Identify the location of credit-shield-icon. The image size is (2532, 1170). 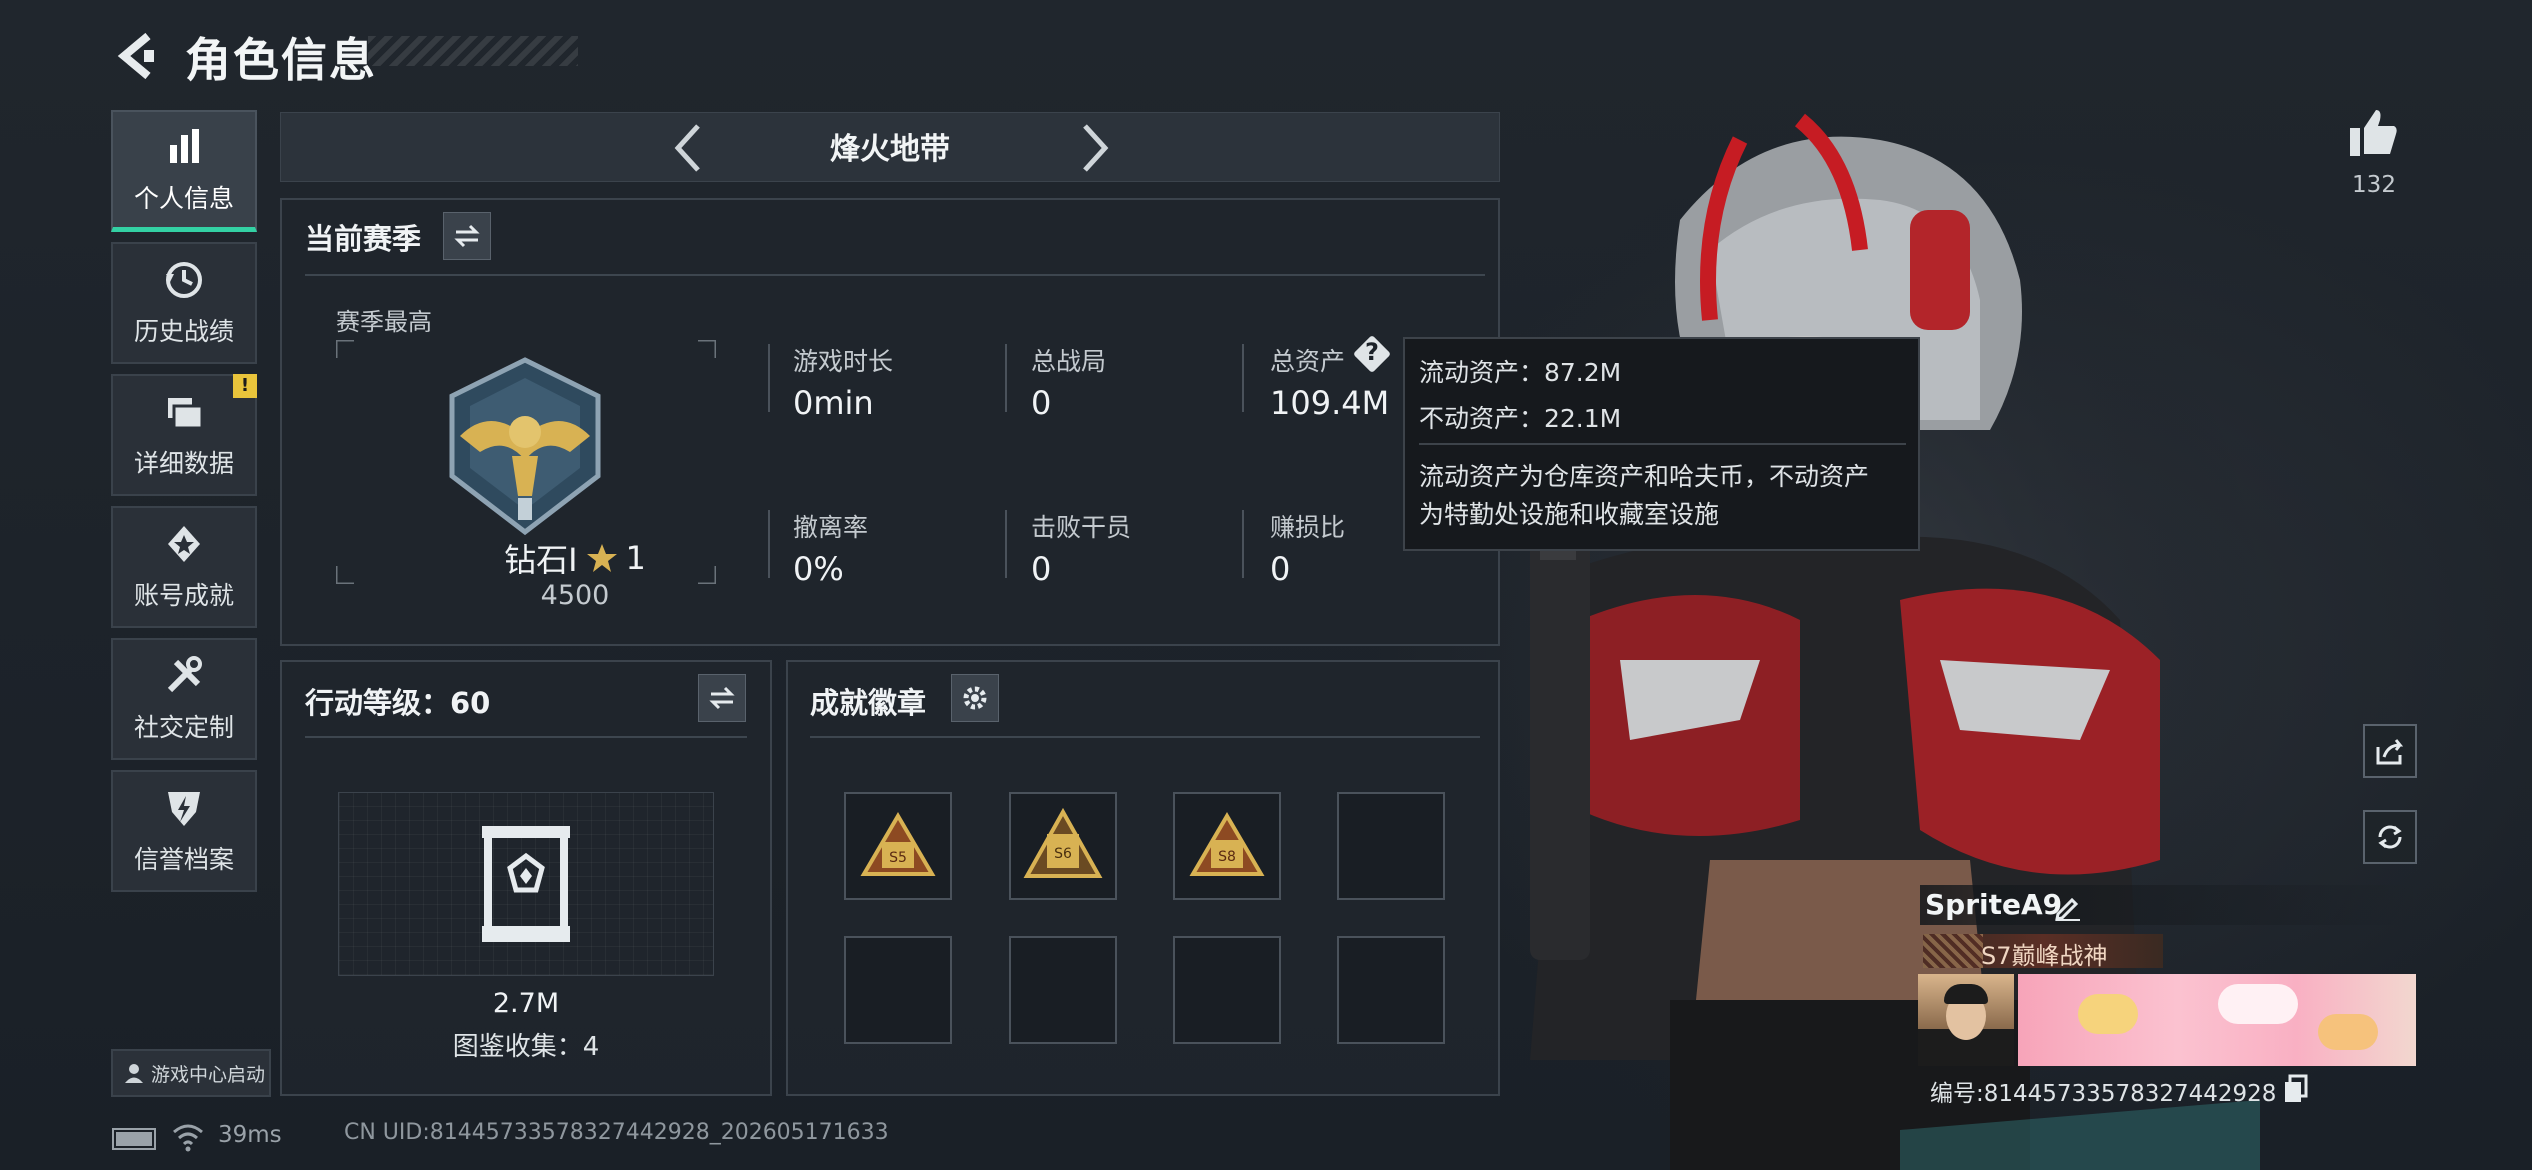
(184, 809).